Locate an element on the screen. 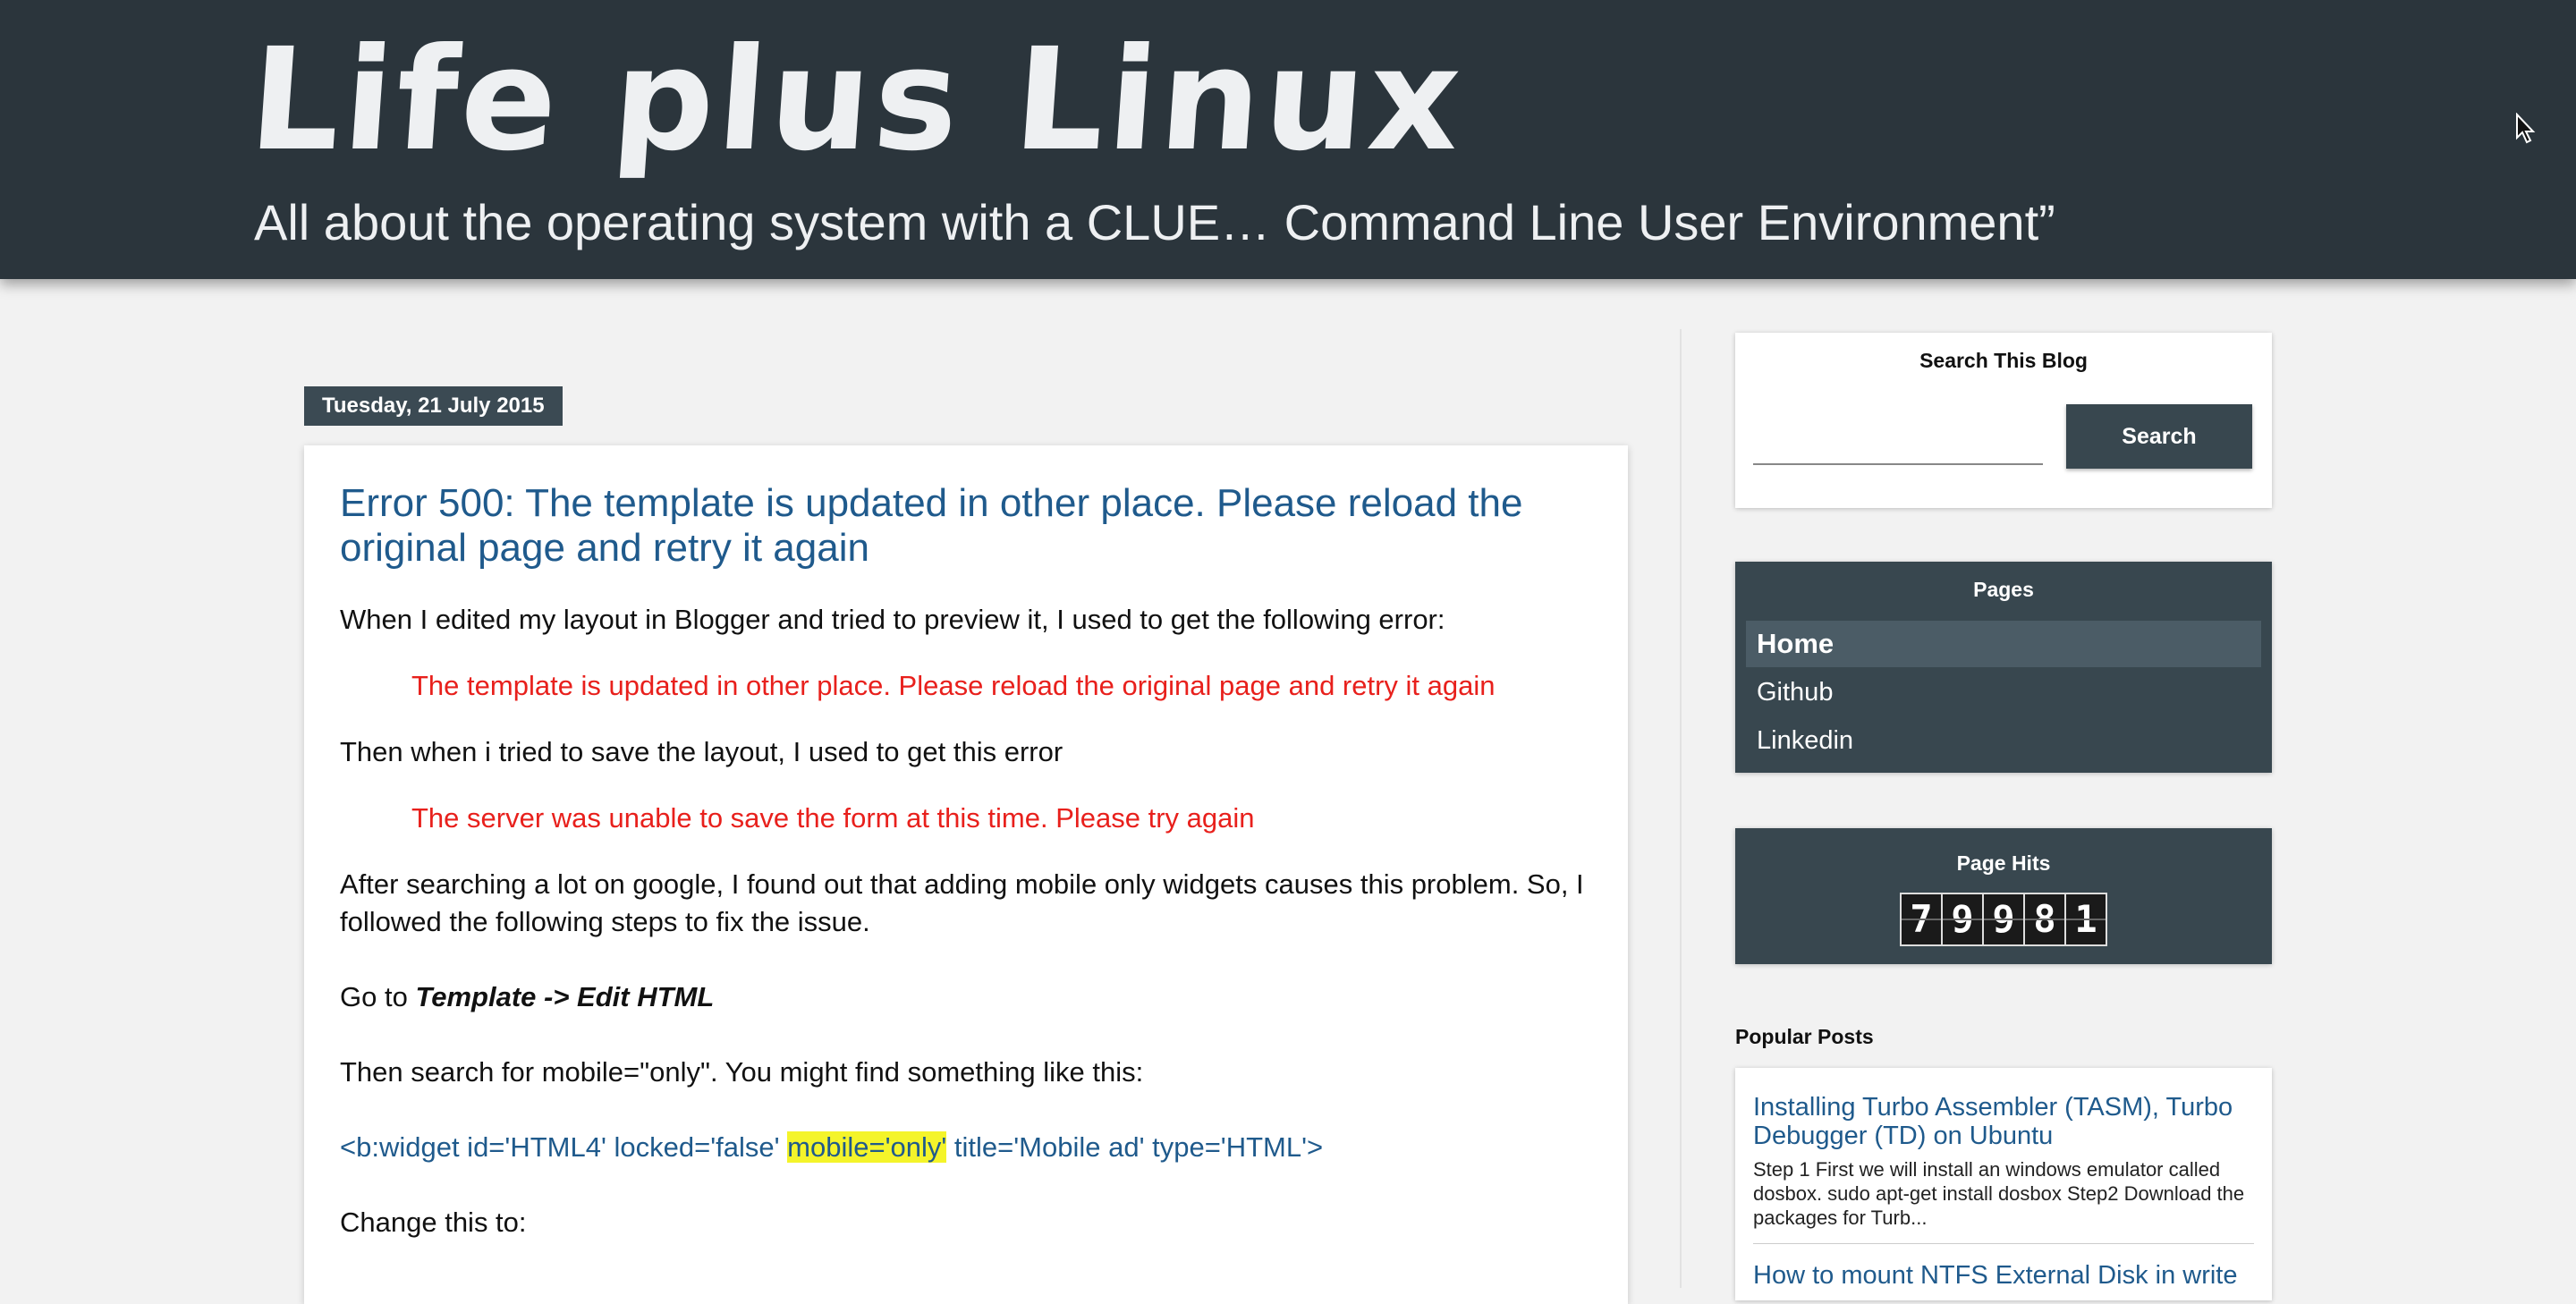 This screenshot has width=2576, height=1304. code-highlight: mobile='only' is located at coordinates (867, 1147).